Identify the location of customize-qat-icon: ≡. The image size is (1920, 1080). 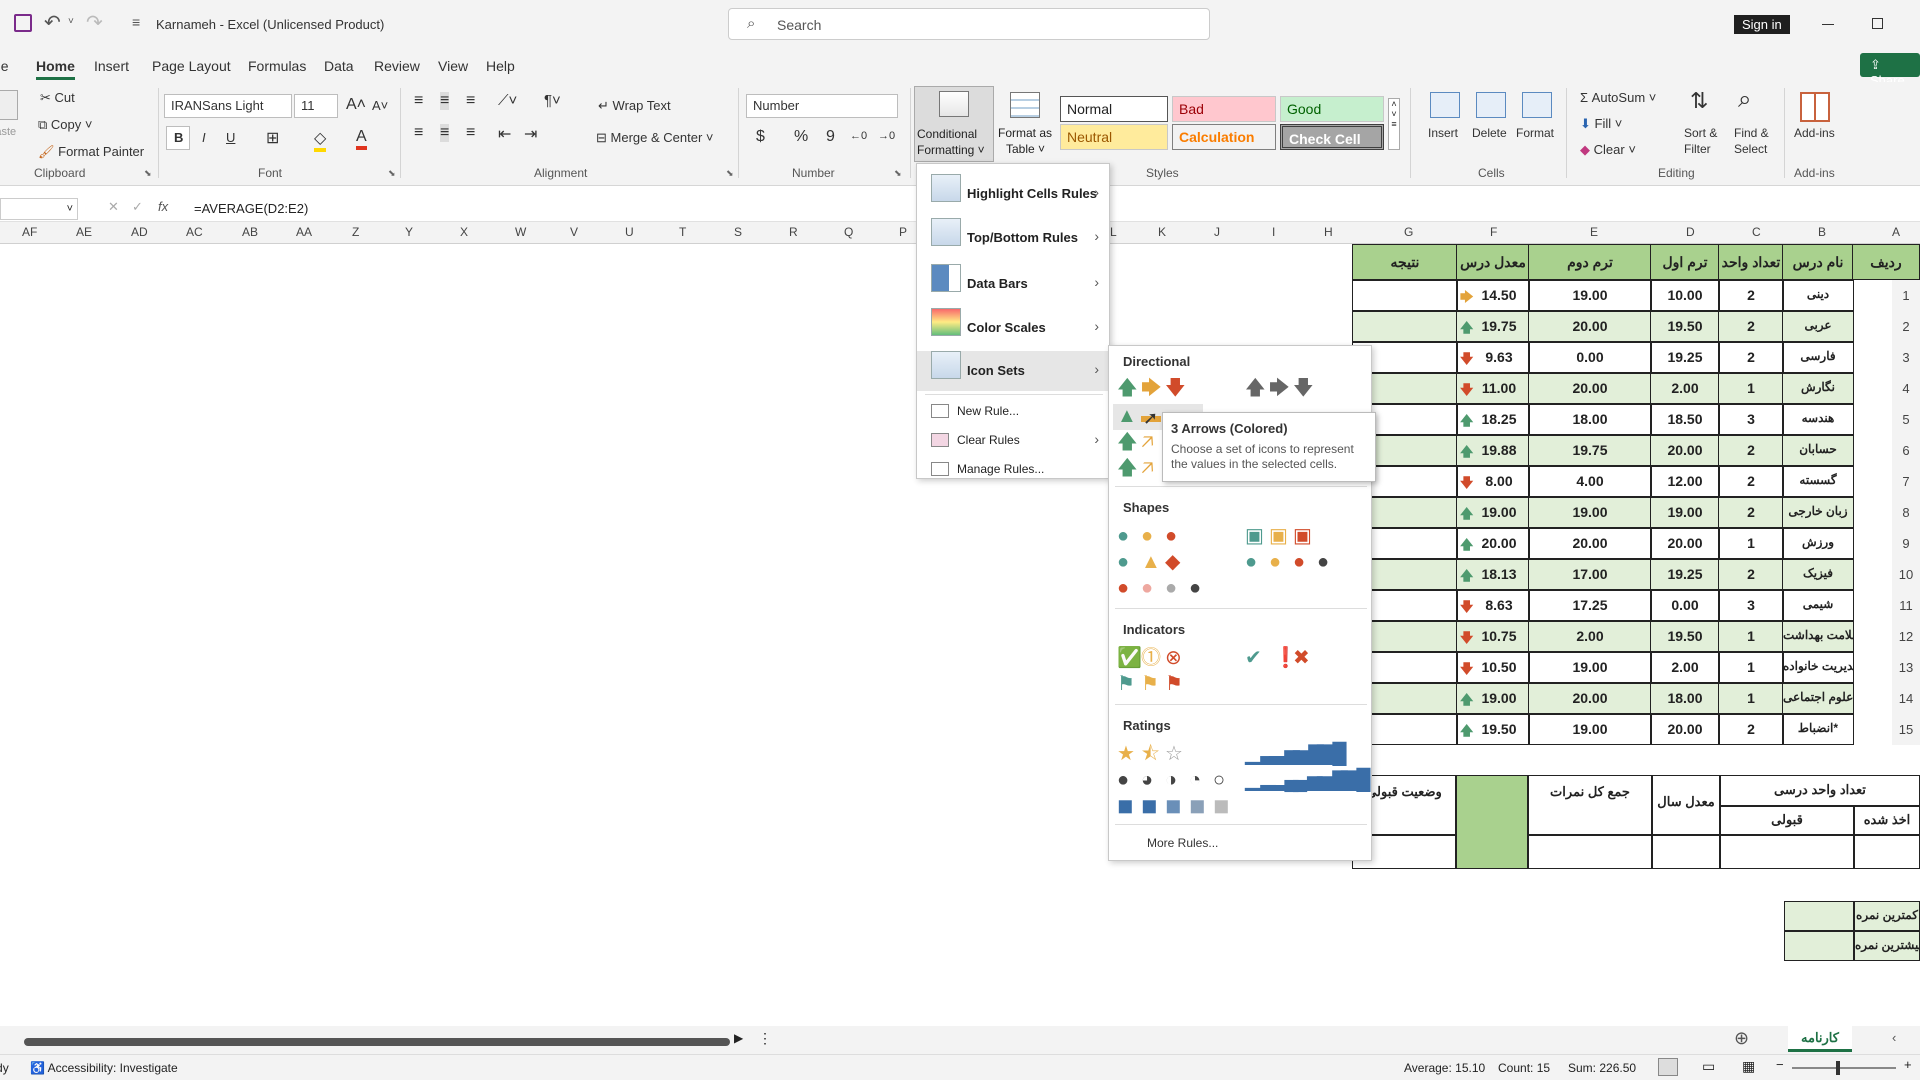
(136, 22).